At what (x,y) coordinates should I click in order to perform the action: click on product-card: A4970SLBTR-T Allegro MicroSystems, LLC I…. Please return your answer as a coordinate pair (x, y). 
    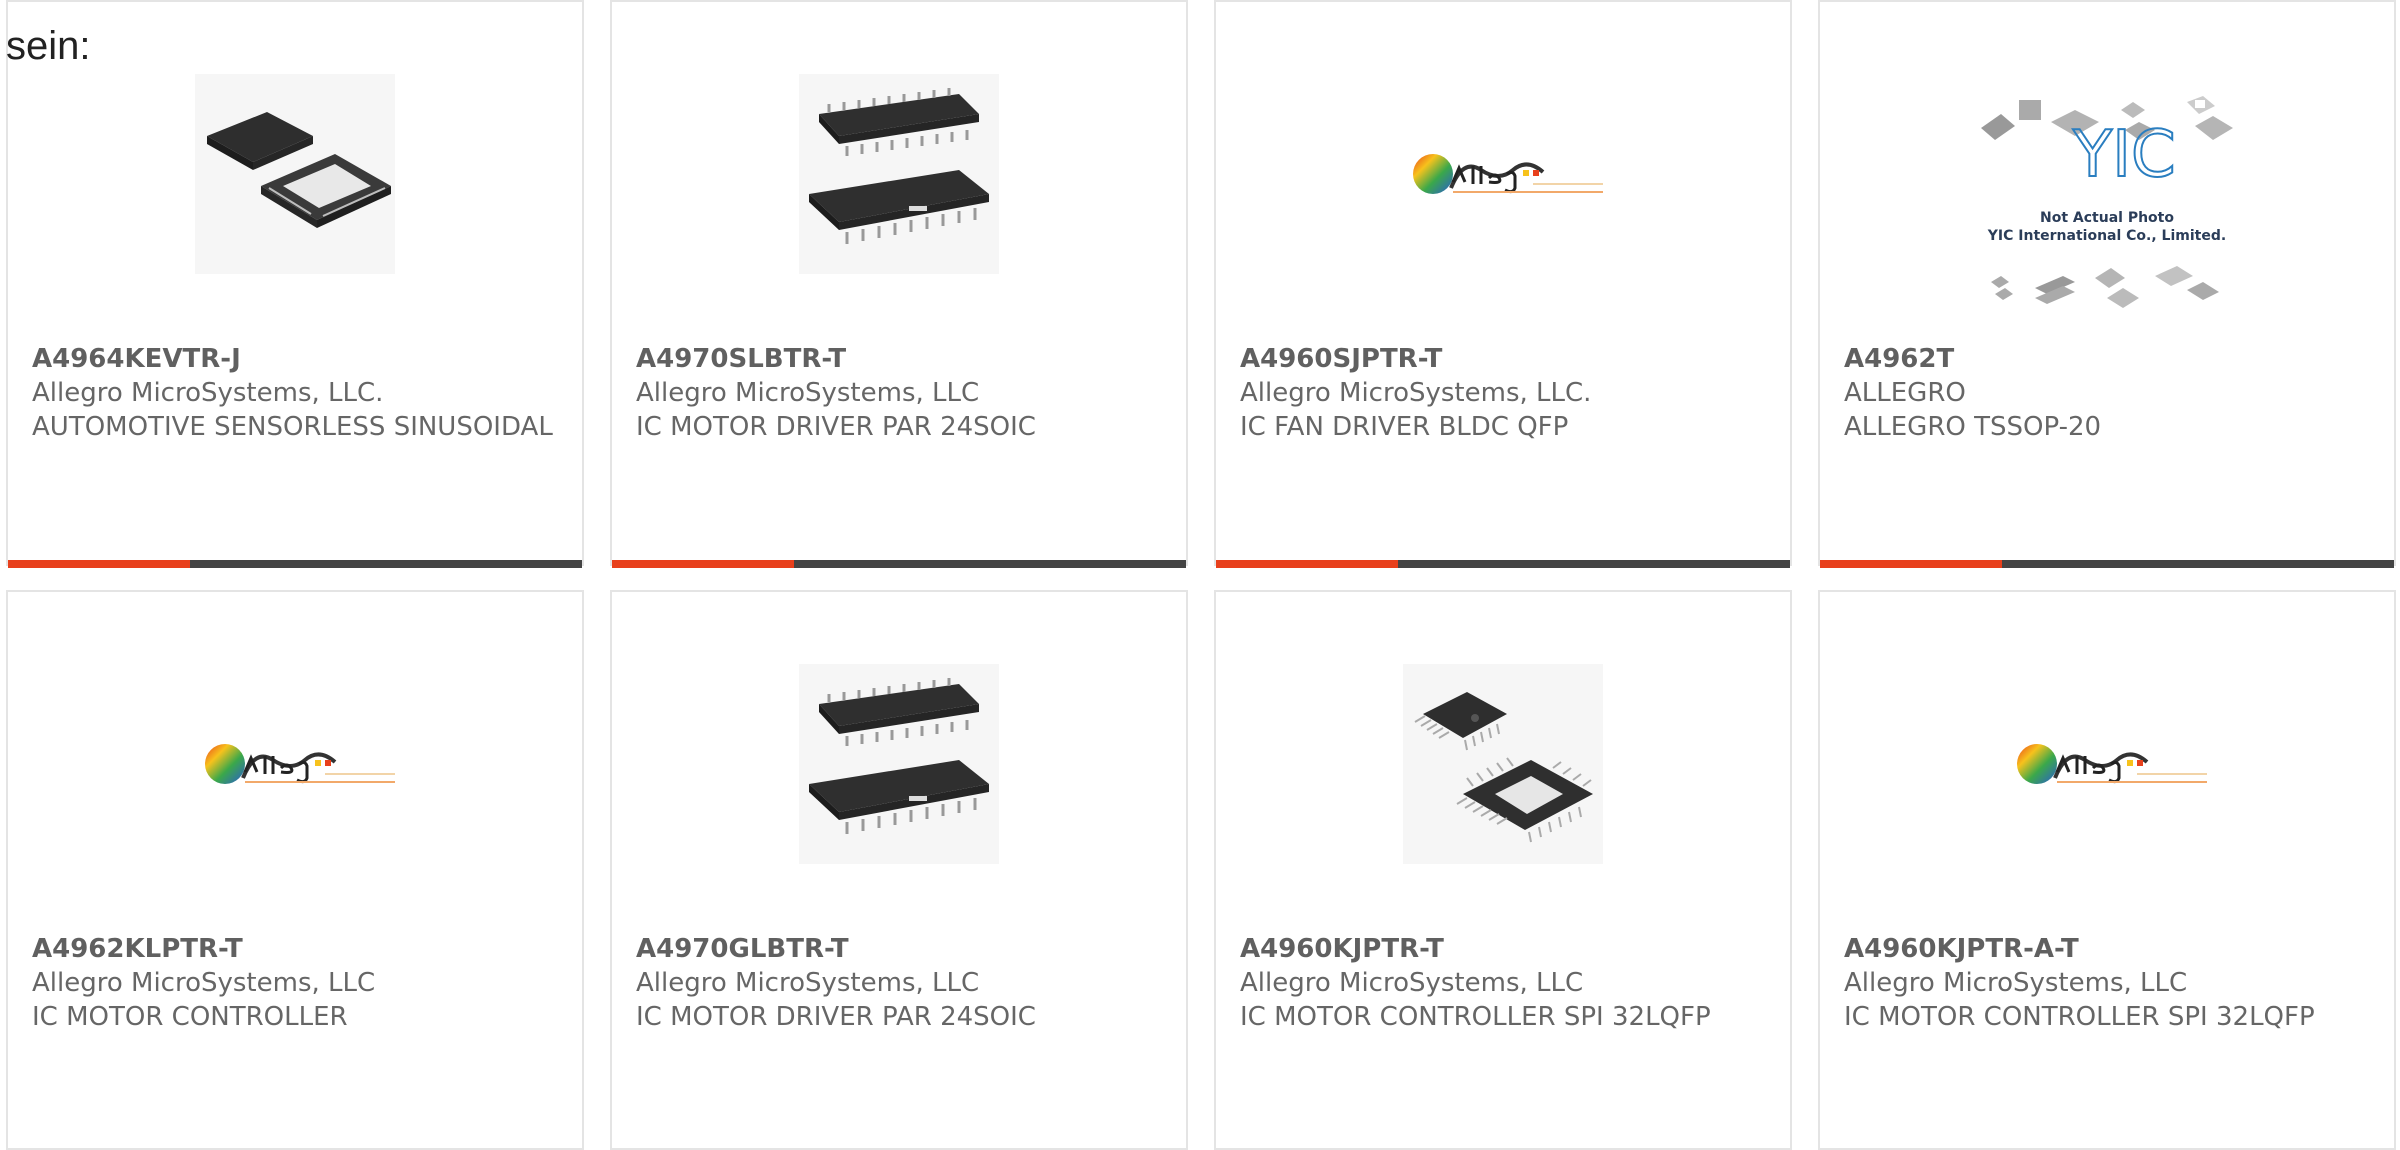
    Looking at the image, I should click on (899, 284).